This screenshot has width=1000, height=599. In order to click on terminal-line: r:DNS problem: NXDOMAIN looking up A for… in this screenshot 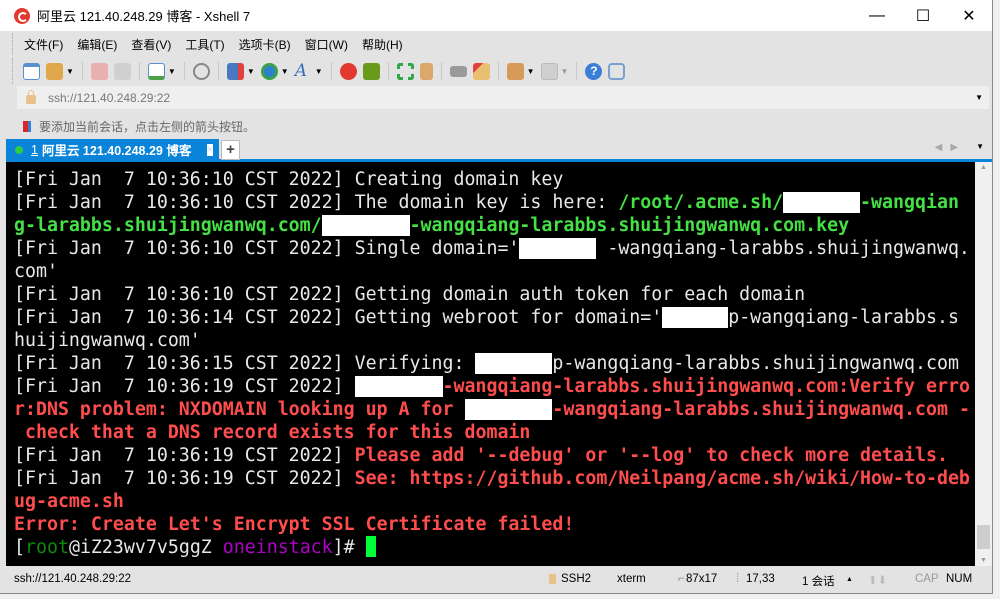, I will do `click(492, 409)`.